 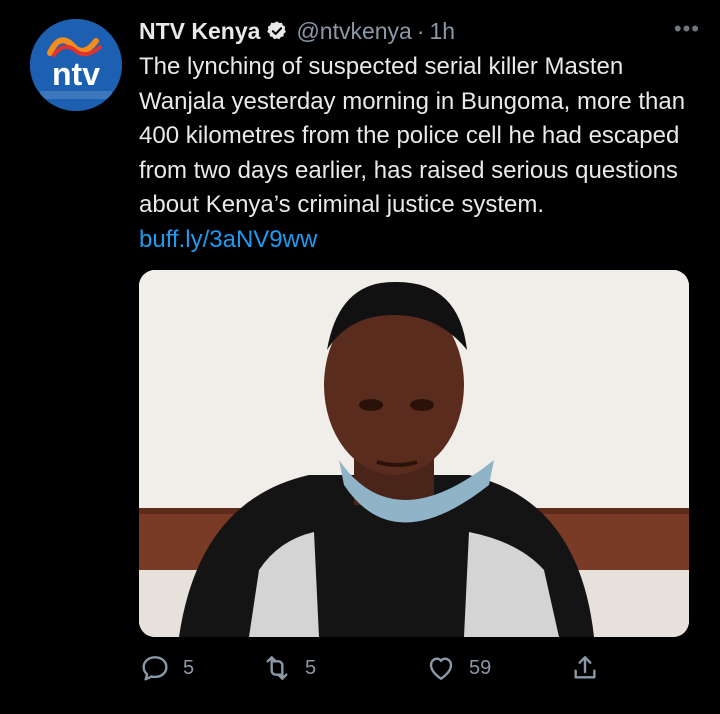 I want to click on avatar: ntv, so click(x=76, y=65).